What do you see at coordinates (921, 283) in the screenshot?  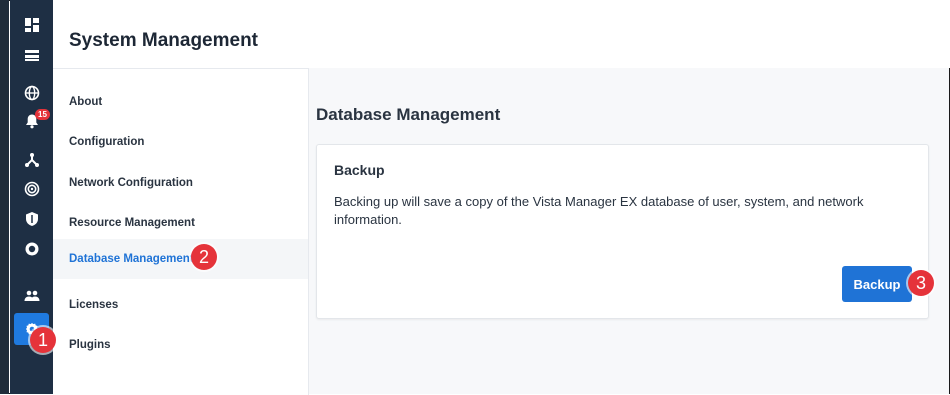 I see `callout-marker: 3` at bounding box center [921, 283].